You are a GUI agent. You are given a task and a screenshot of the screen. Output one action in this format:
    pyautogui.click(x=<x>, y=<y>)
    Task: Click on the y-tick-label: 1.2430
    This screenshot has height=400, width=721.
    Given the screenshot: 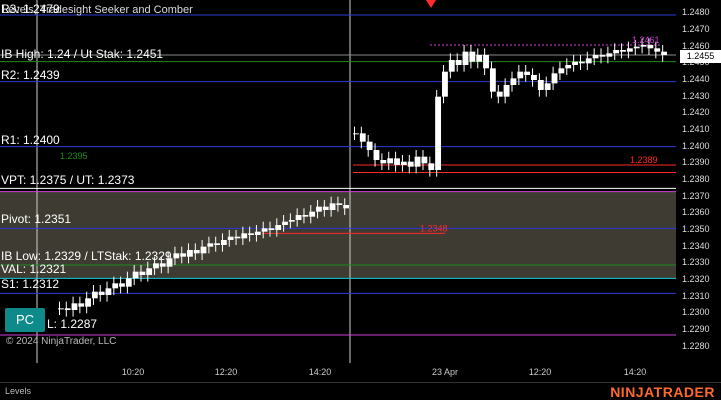 What is the action you would take?
    pyautogui.click(x=696, y=95)
    